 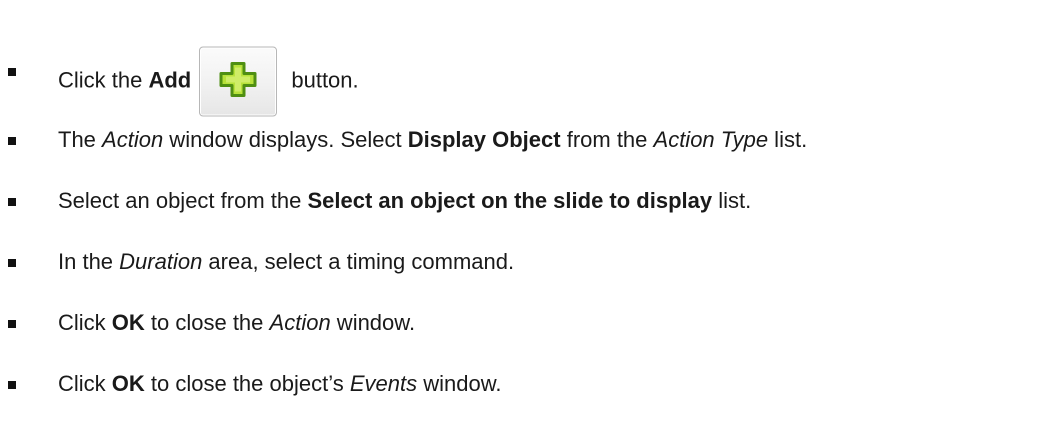 I want to click on instruction-text: Click the Add button., so click(x=208, y=81).